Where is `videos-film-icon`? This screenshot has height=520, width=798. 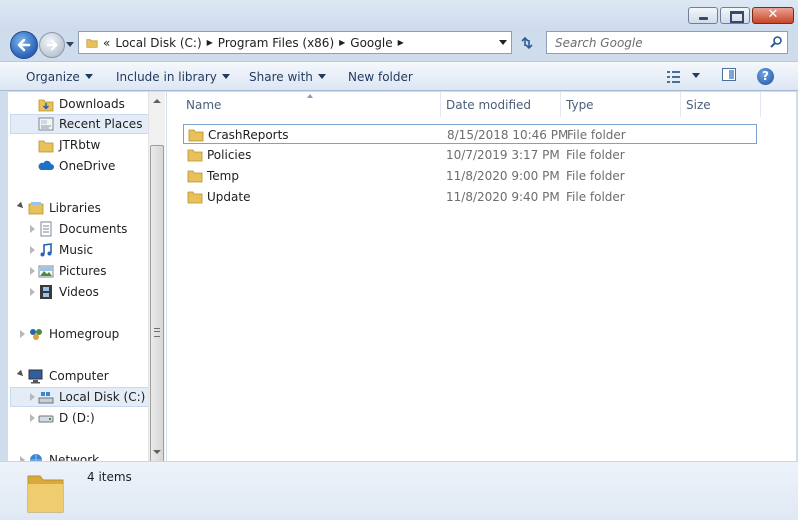 videos-film-icon is located at coordinates (46, 292).